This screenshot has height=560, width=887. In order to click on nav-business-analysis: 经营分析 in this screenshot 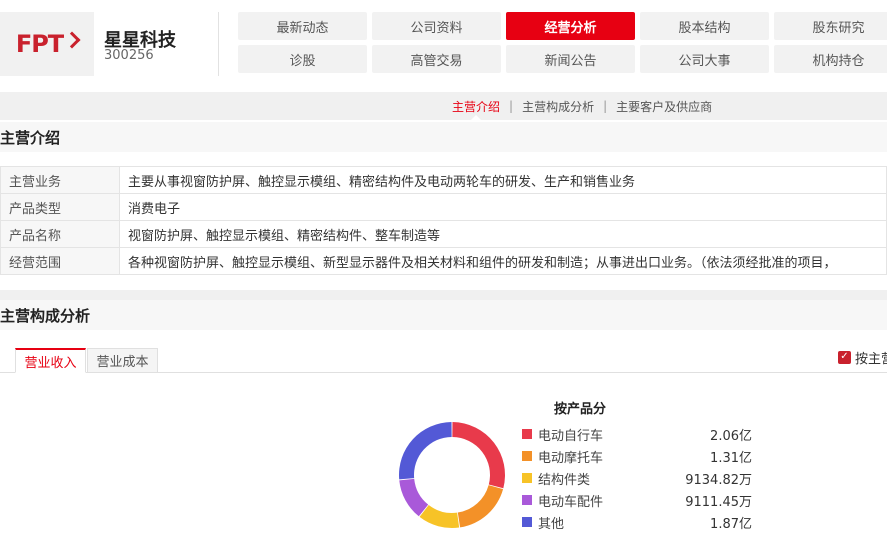, I will do `click(570, 26)`.